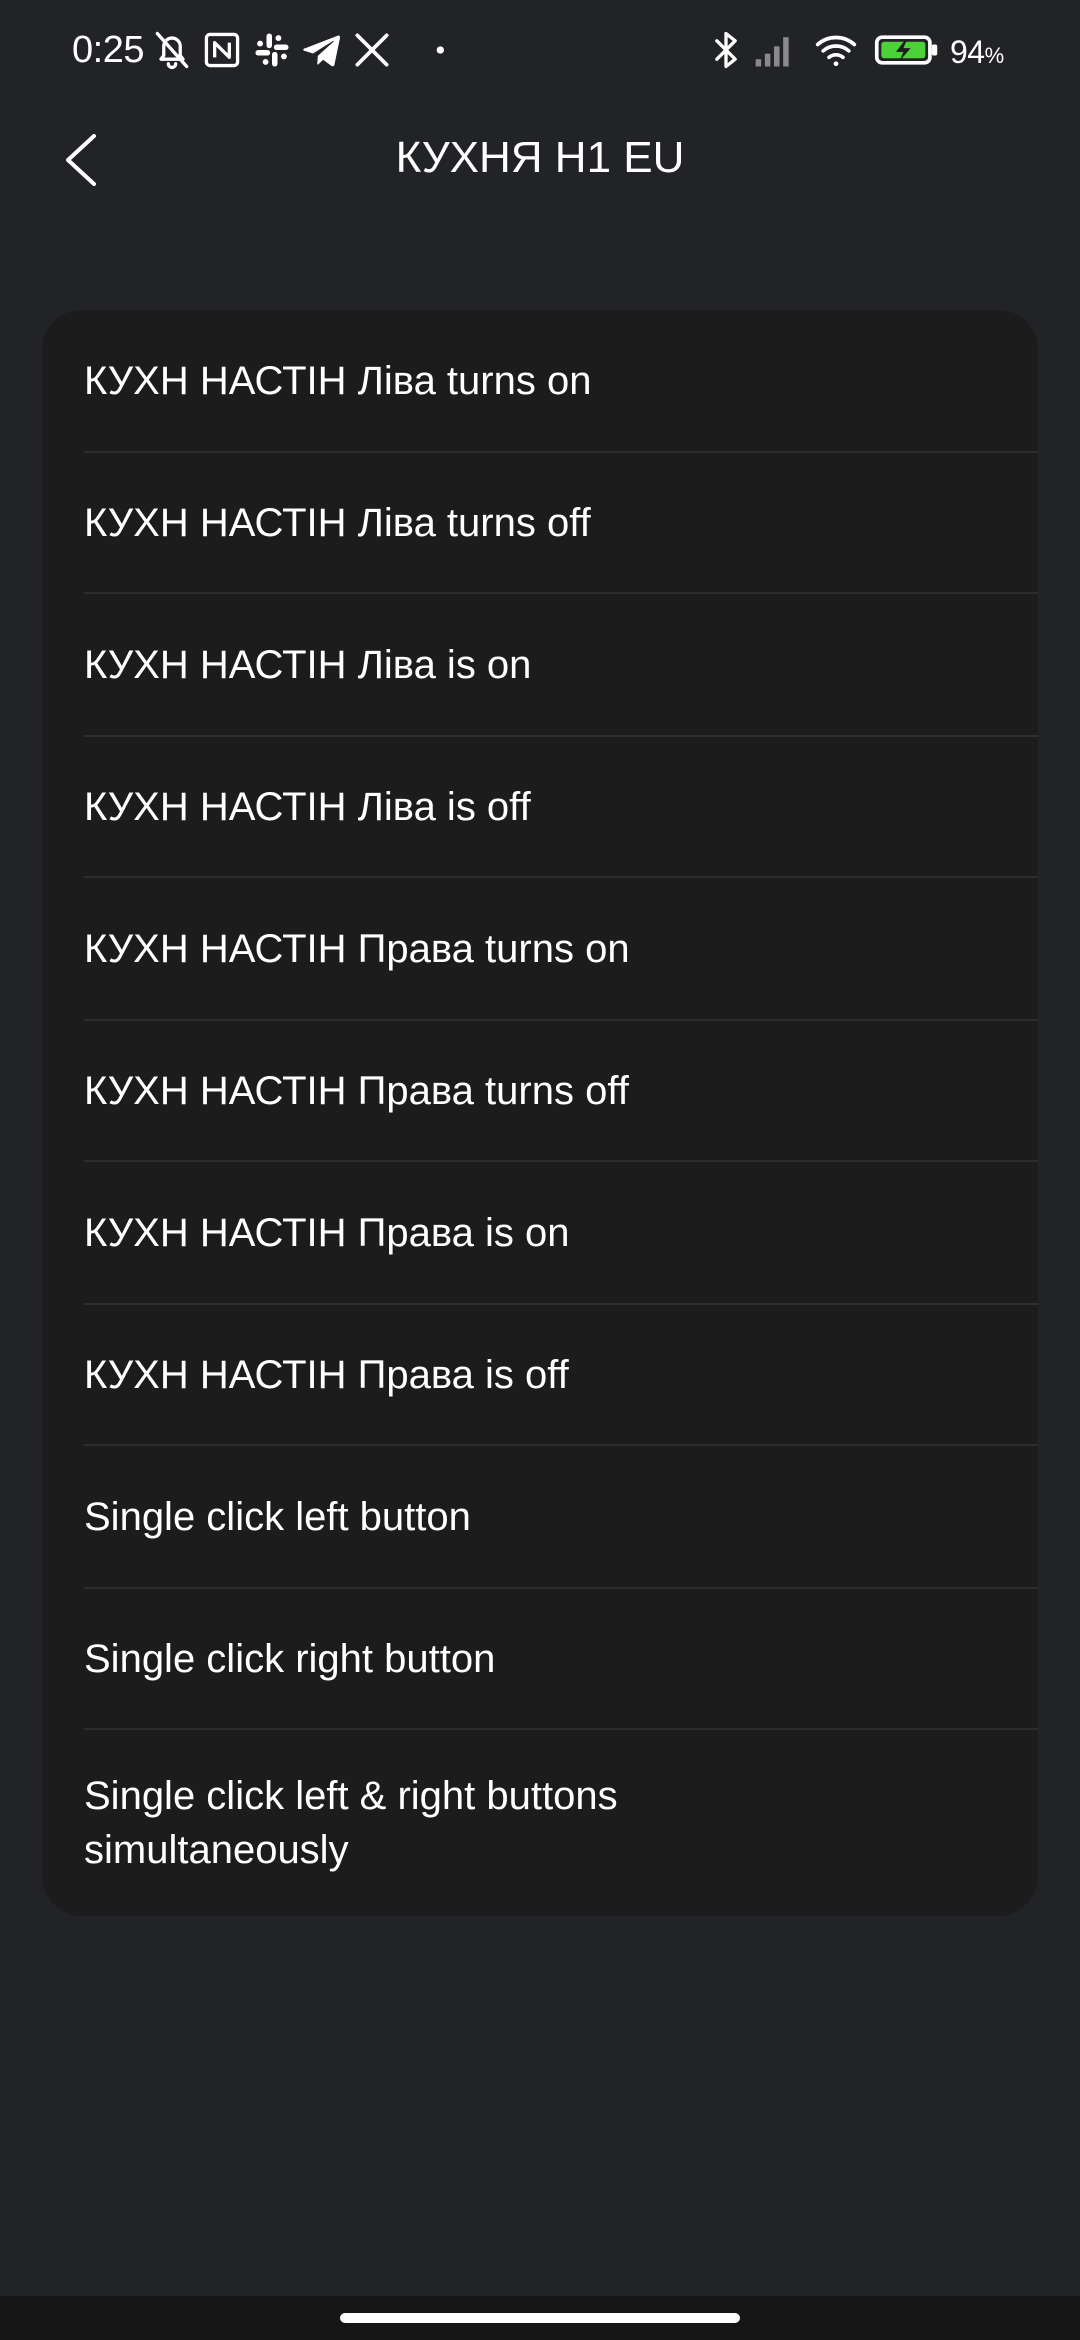  I want to click on list-item: КУХН НАСТІН Права is on, so click(540, 1232).